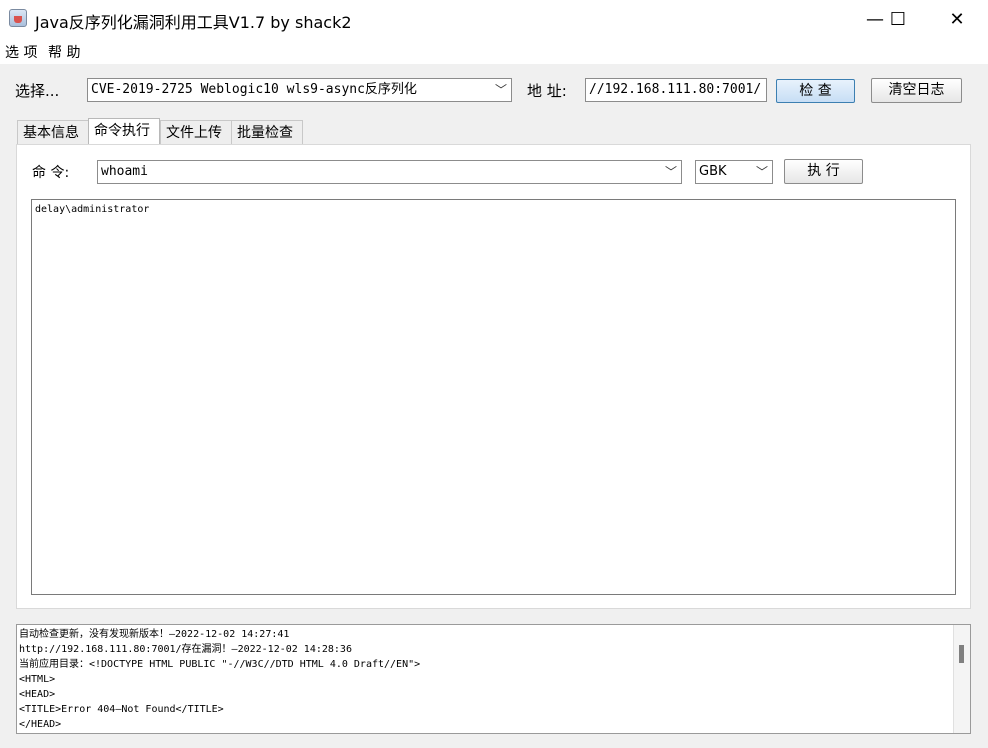 The image size is (988, 748). What do you see at coordinates (154, 634) in the screenshot?
I see `log-line: 自动检查更新，没有发现新版本！—2022-12-02 14:27:41` at bounding box center [154, 634].